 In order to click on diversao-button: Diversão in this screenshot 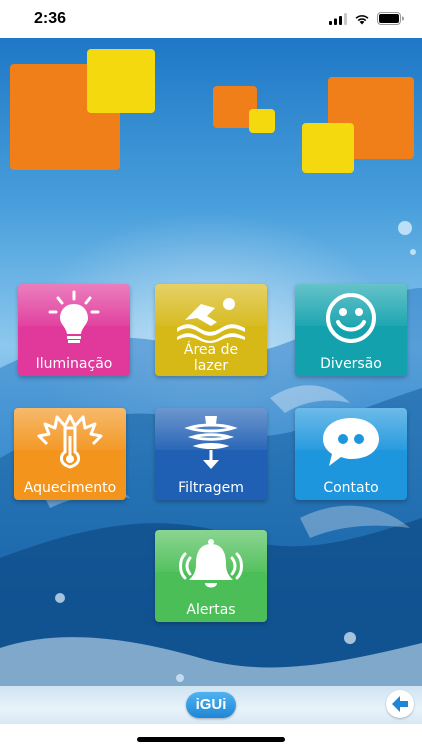, I will do `click(351, 330)`.